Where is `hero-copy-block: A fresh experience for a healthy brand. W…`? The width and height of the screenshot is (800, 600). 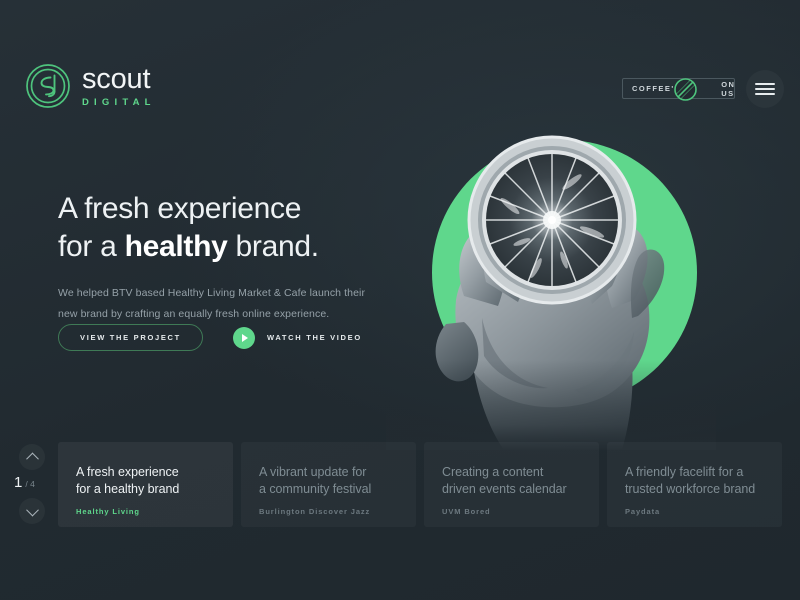
hero-copy-block: A fresh experience for a healthy brand. W… is located at coordinates (228, 257).